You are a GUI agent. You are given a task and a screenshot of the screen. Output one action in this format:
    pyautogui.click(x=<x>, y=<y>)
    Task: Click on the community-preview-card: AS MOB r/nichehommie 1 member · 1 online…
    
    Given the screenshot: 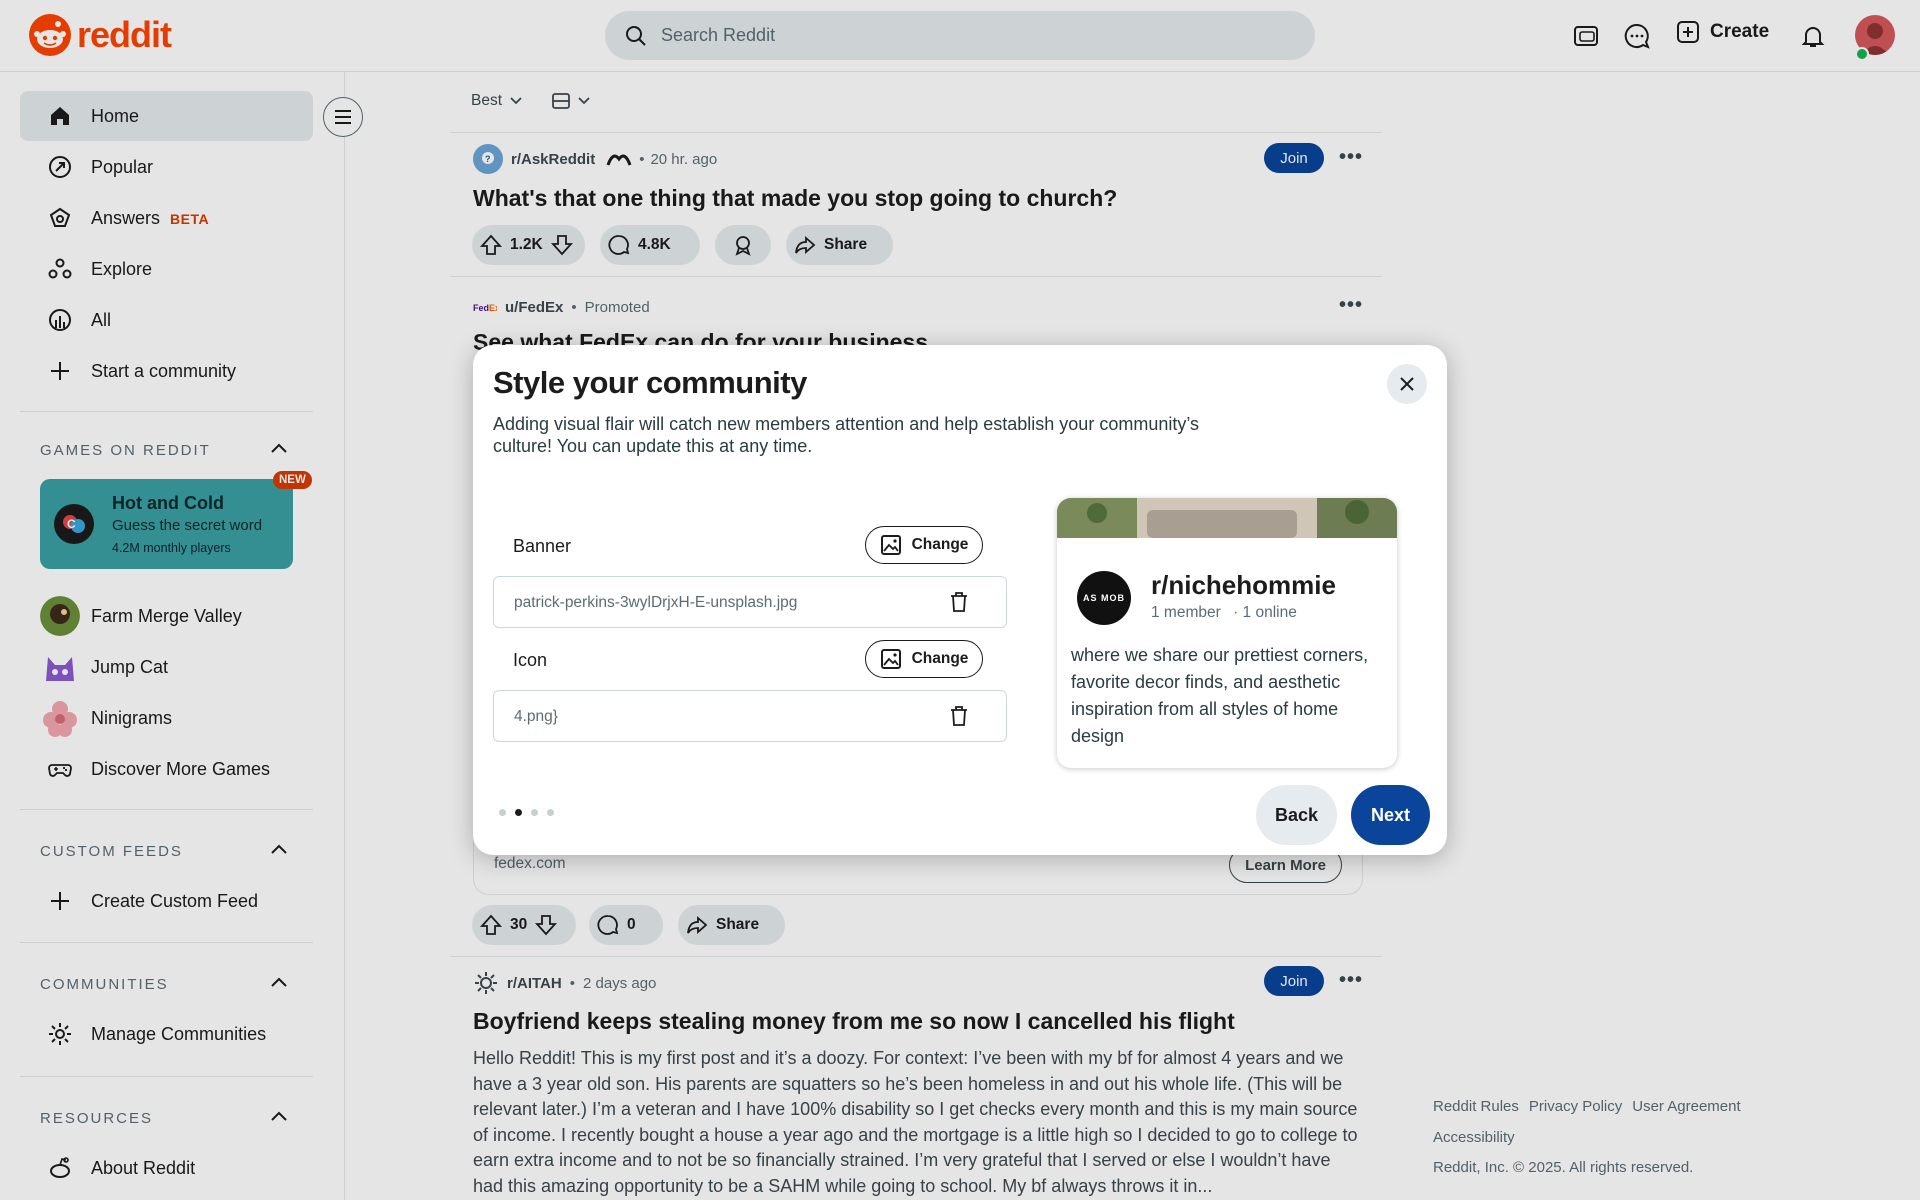 What is the action you would take?
    pyautogui.click(x=1227, y=633)
    